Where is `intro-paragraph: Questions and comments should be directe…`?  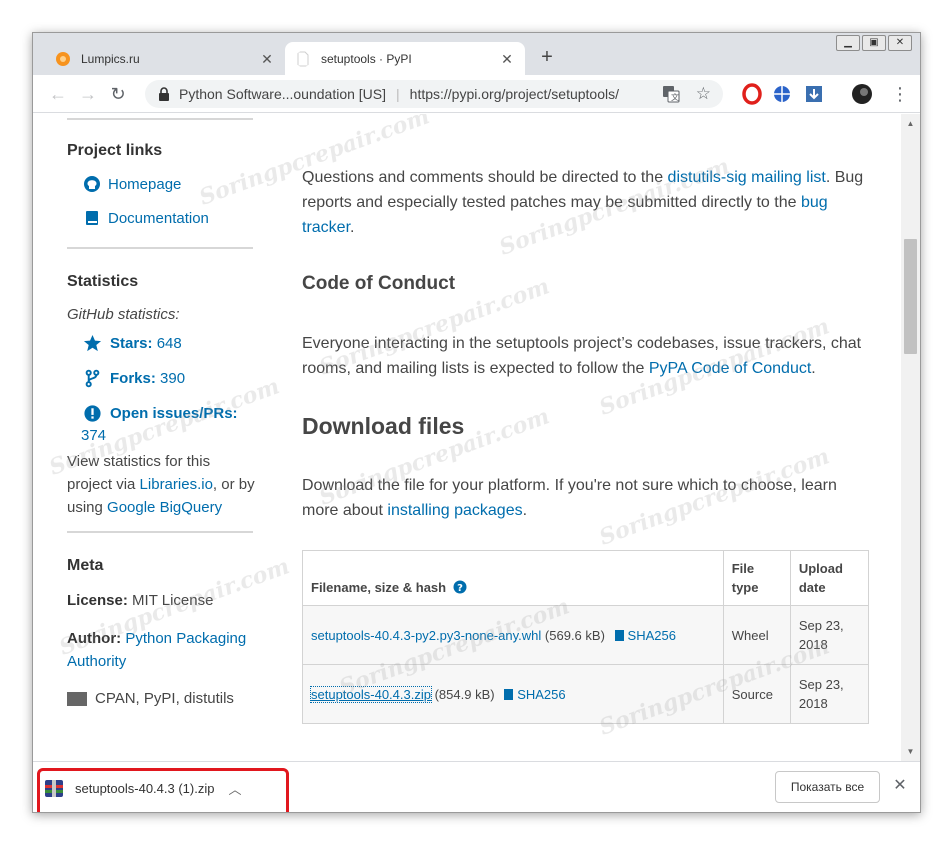 intro-paragraph: Questions and comments should be directe… is located at coordinates (589, 202).